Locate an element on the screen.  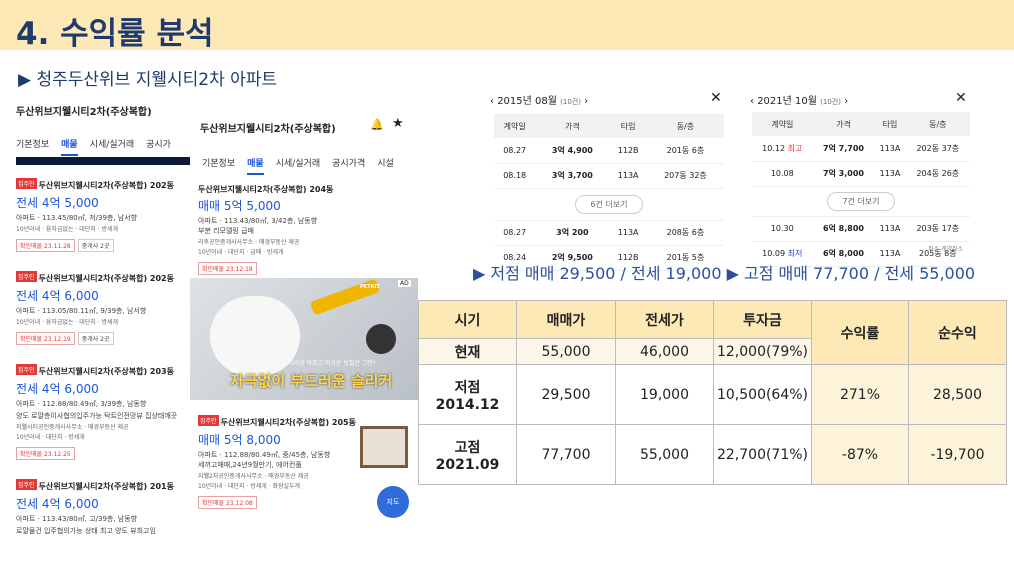
listing-photo is located at coordinates (384, 447).